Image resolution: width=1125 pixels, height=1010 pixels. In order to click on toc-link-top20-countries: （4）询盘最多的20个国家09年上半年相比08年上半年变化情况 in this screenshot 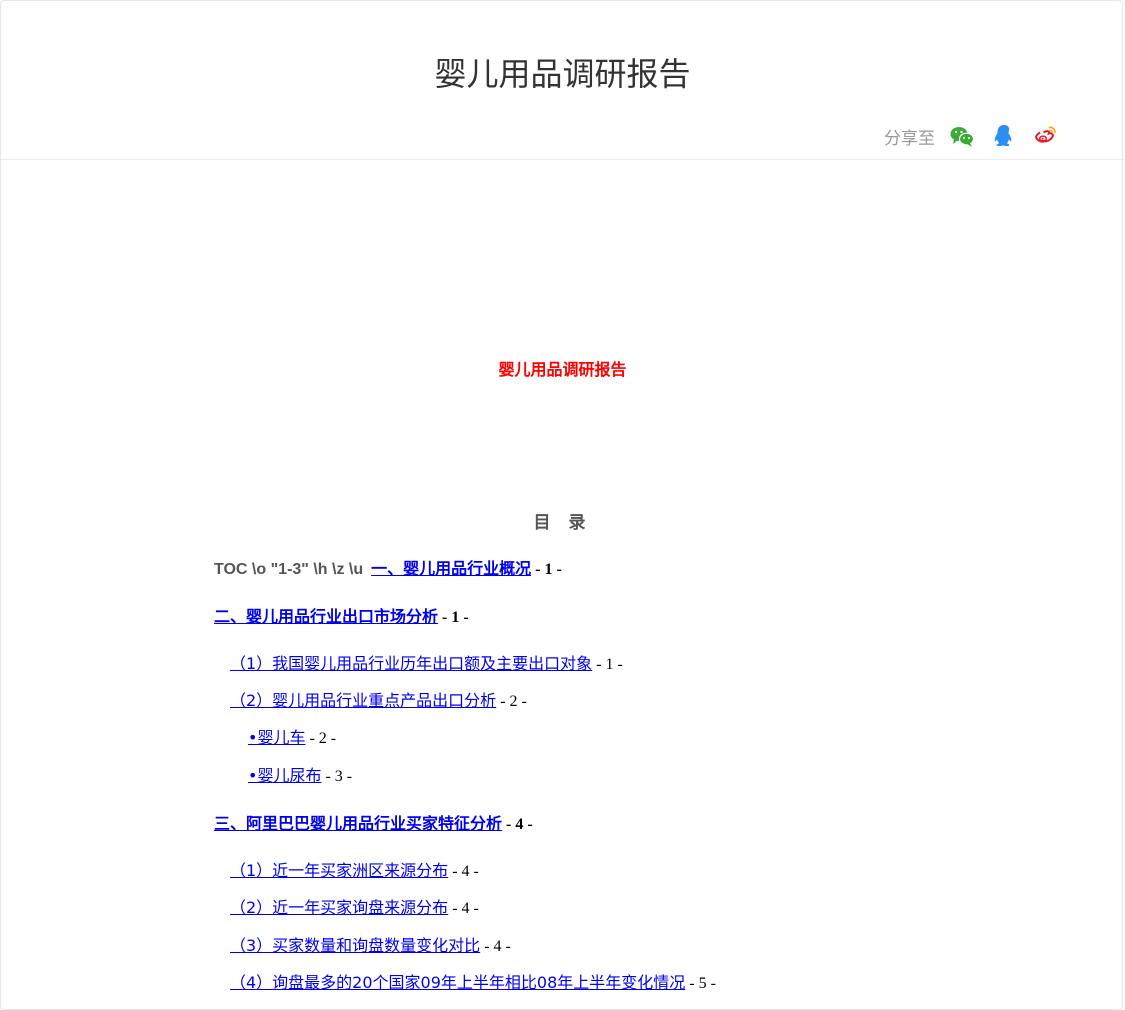, I will do `click(457, 982)`.